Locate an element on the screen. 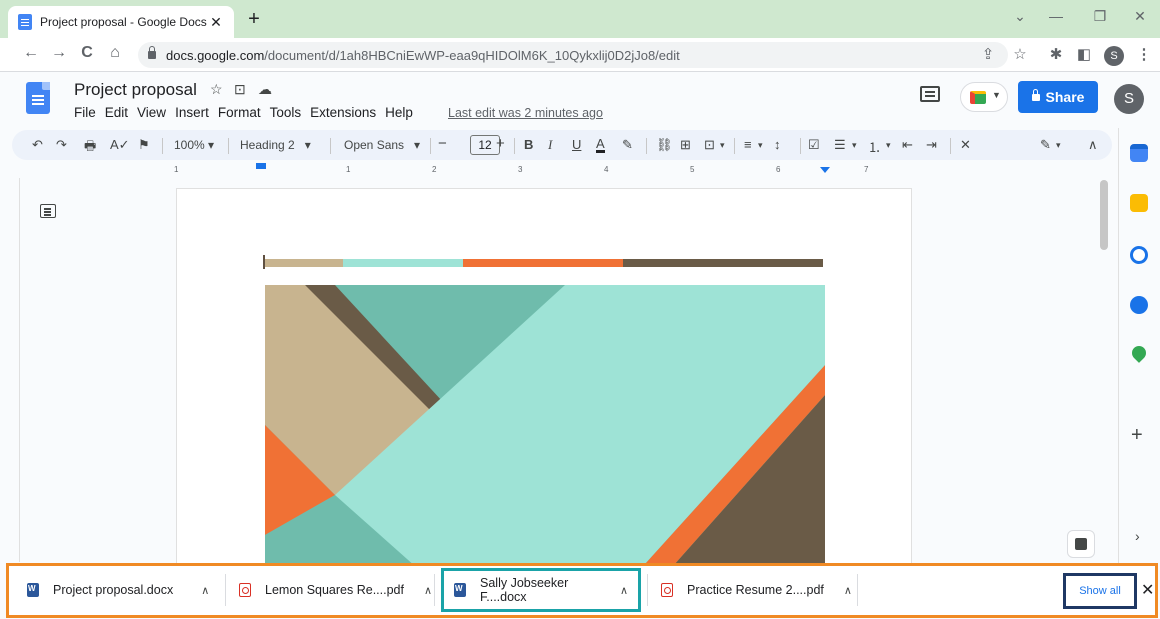  left-indent-marker is located at coordinates (261, 166).